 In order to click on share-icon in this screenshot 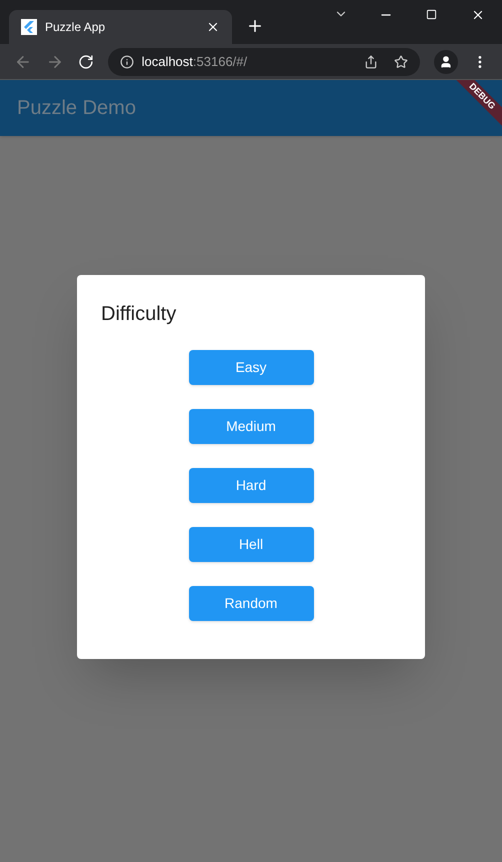, I will do `click(371, 61)`.